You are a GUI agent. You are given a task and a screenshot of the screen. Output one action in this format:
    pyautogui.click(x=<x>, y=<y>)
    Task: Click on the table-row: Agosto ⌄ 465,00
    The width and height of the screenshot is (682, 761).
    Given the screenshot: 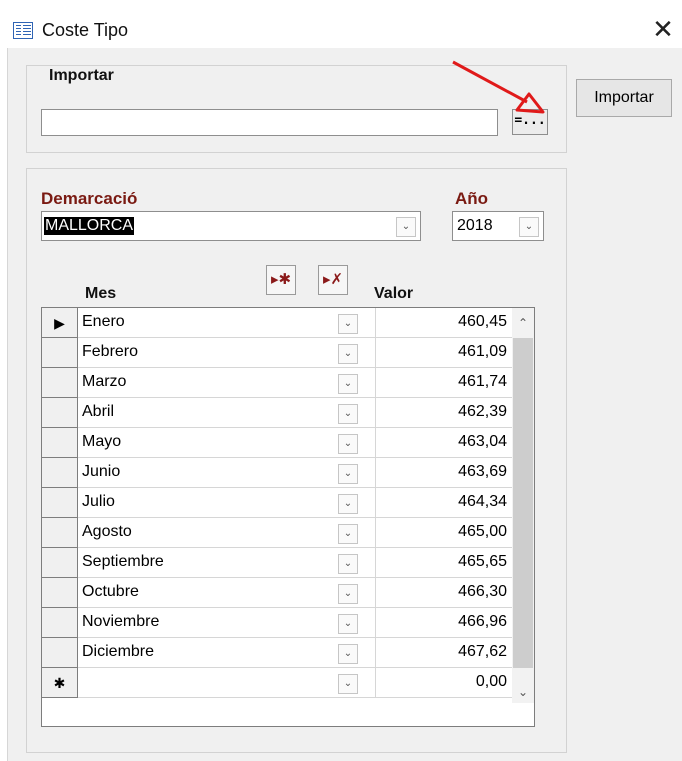 What is the action you would take?
    pyautogui.click(x=277, y=533)
    